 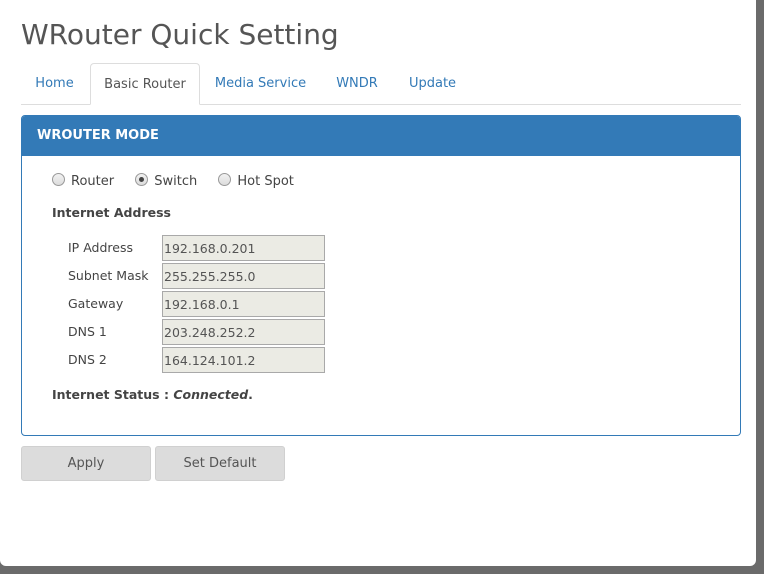 What do you see at coordinates (211, 394) in the screenshot?
I see `internet-status-value: Connected` at bounding box center [211, 394].